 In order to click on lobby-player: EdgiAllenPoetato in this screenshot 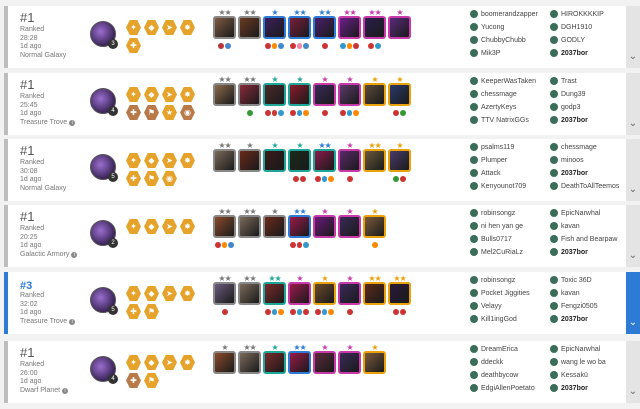, I will do `click(510, 388)`.